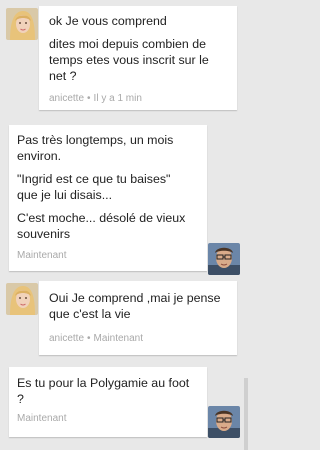 Image resolution: width=320 pixels, height=450 pixels. Describe the element at coordinates (108, 21) in the screenshot. I see `message-text: ok Je vous comprend` at that location.